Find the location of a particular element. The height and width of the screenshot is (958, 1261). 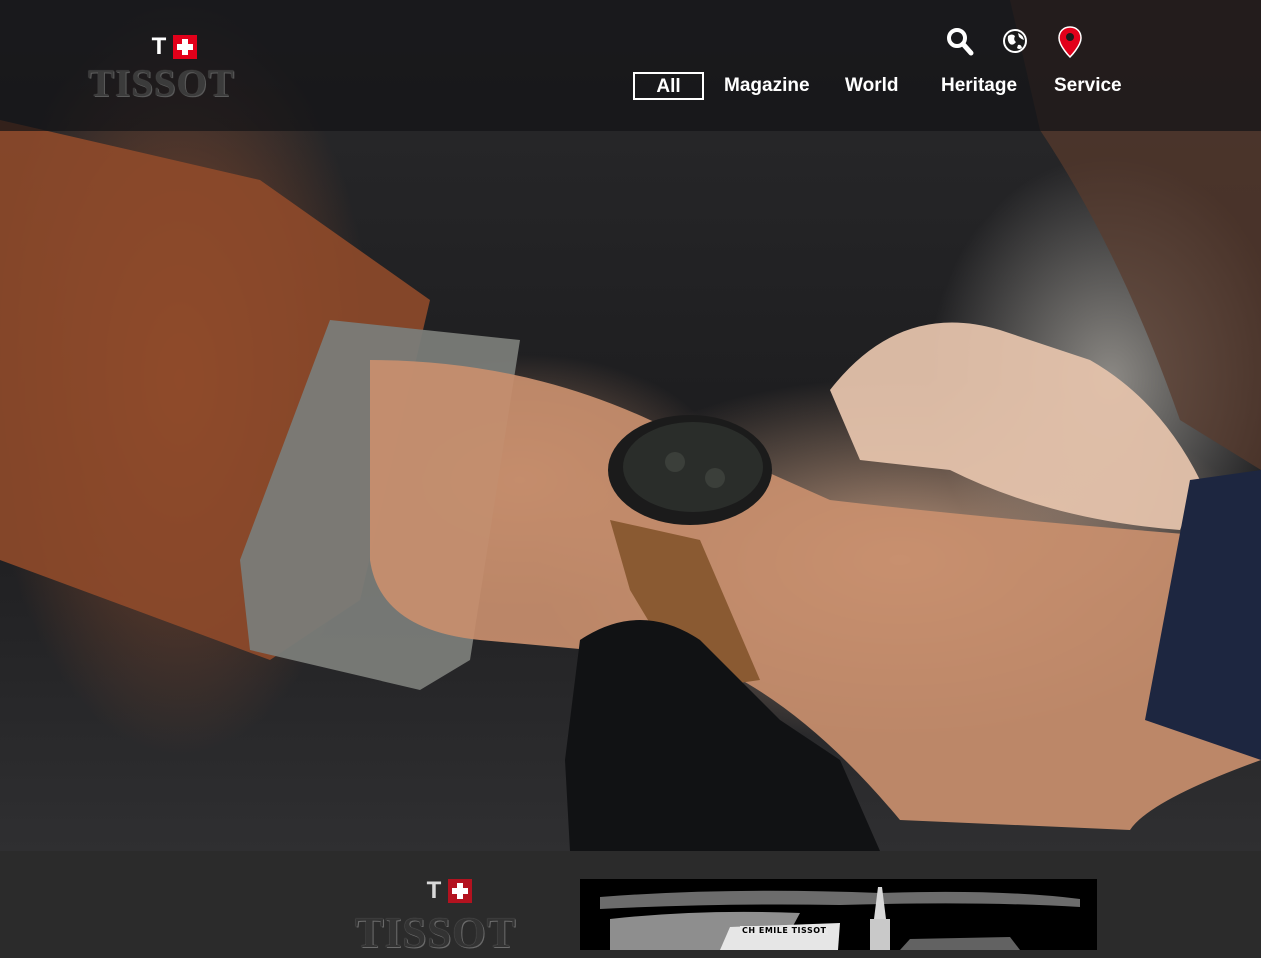

tissot-logo: T TISSOT is located at coordinates (174, 69).